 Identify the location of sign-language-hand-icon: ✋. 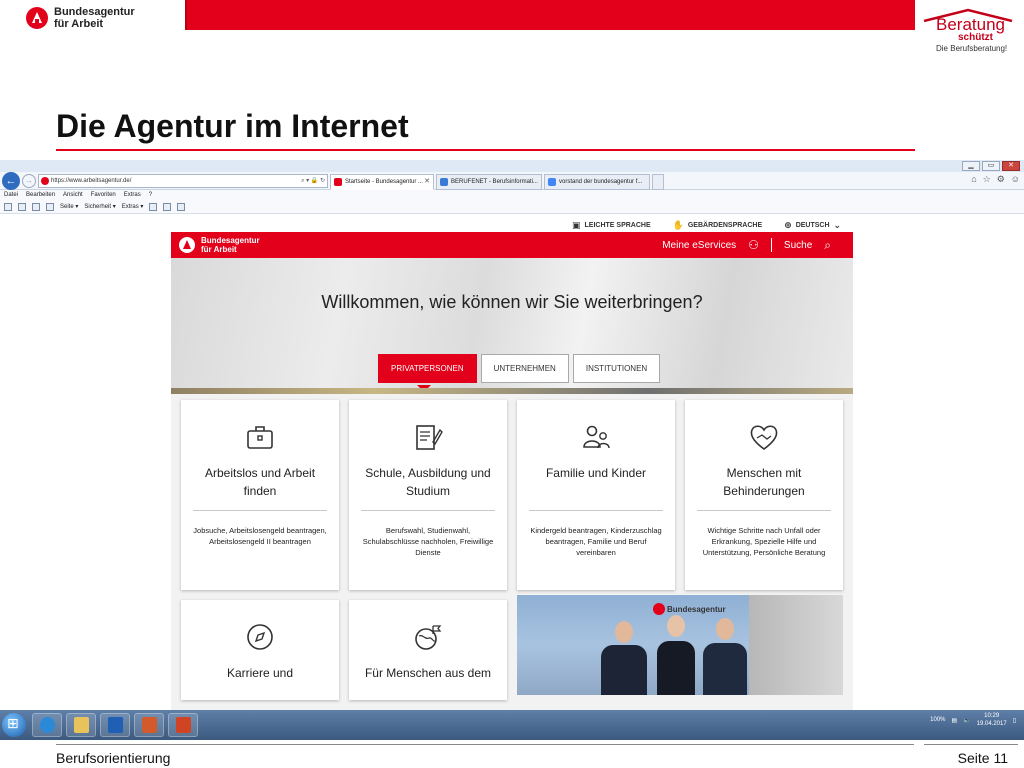
(678, 225).